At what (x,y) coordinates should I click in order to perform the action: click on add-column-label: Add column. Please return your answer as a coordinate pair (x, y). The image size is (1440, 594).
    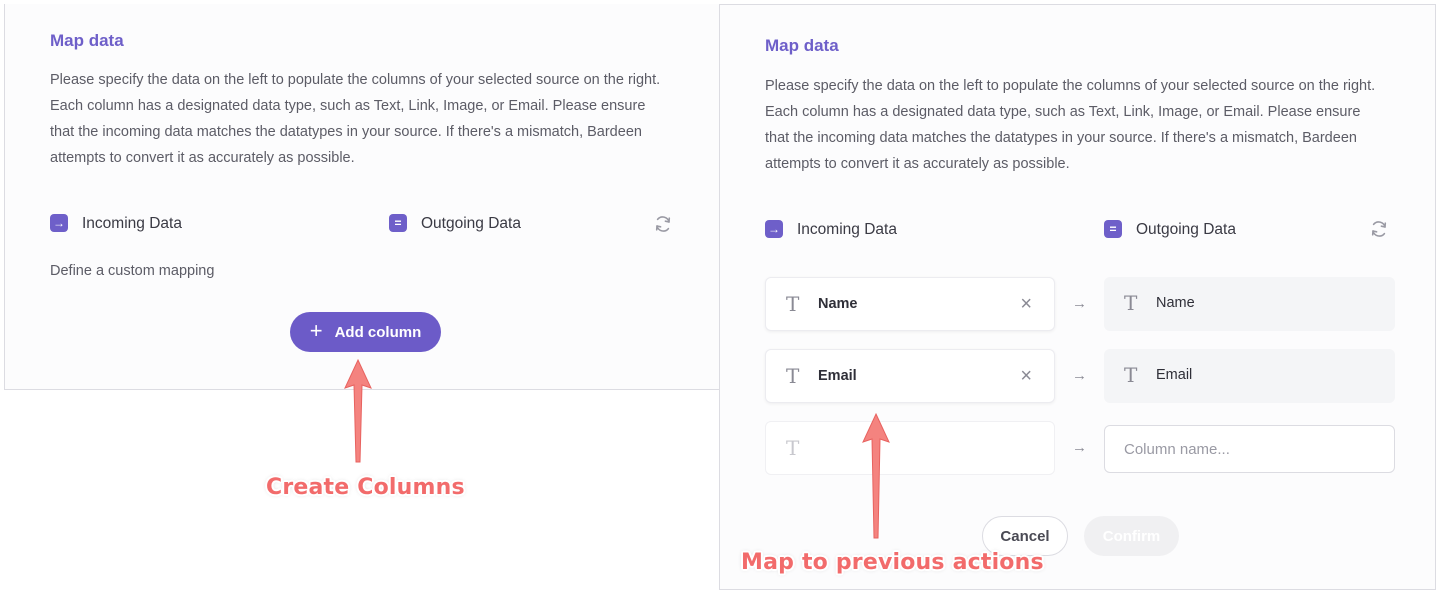
    Looking at the image, I should click on (378, 332).